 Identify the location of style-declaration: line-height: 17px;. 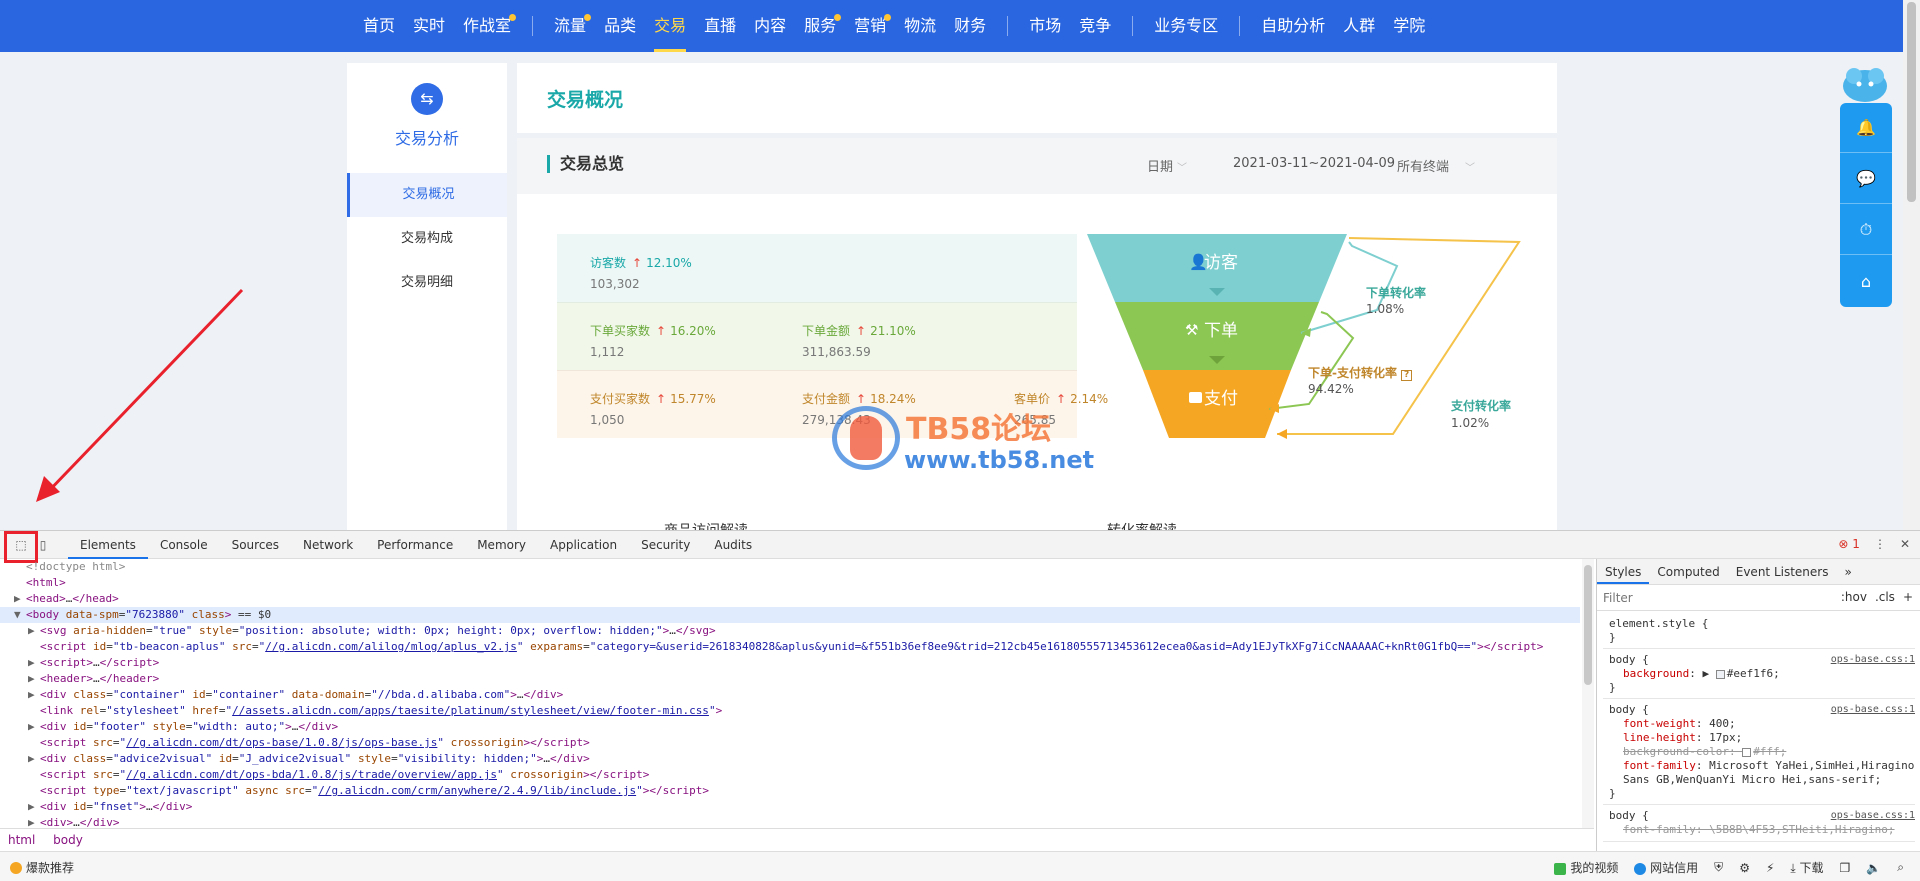
(1762, 738).